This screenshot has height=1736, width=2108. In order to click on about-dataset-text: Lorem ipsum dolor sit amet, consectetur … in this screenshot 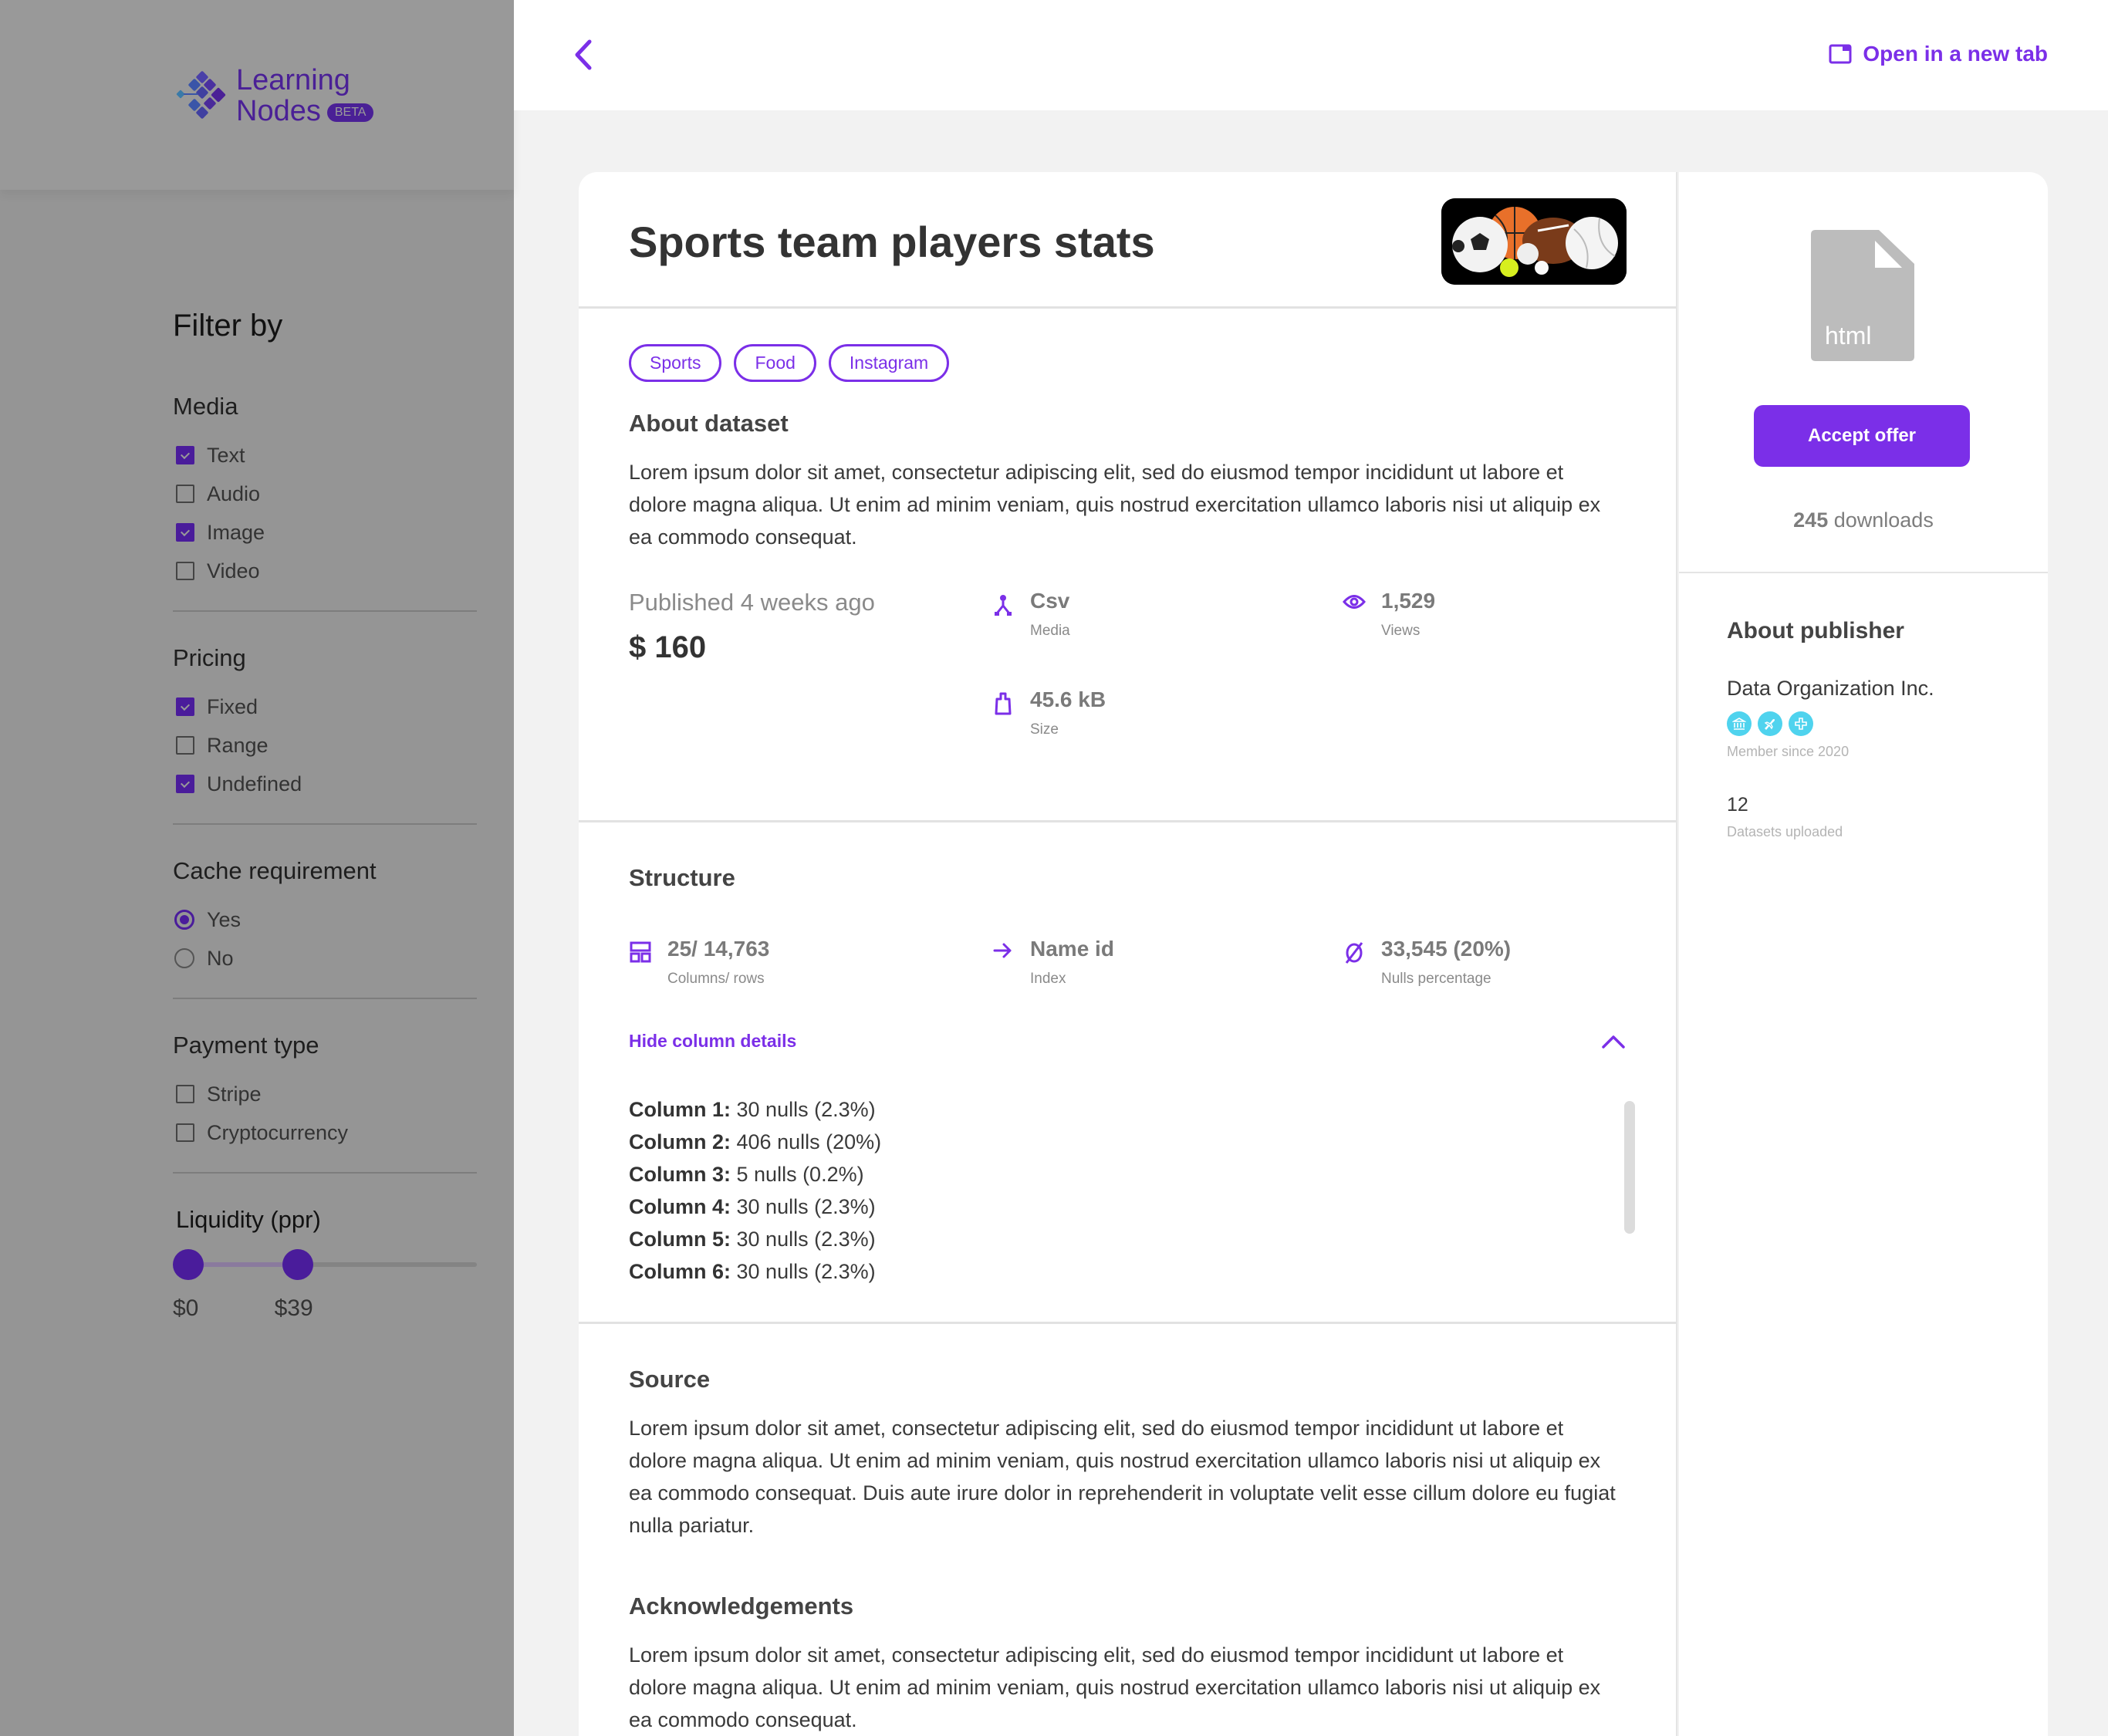, I will do `click(1115, 505)`.